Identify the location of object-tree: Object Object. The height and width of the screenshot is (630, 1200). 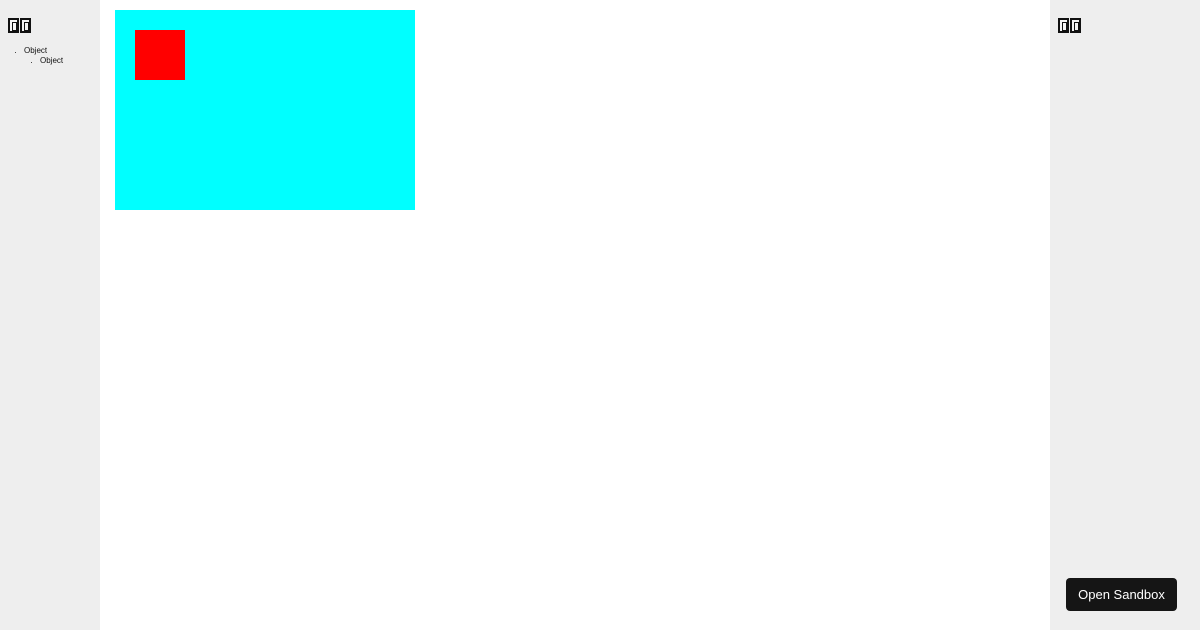
(31, 56).